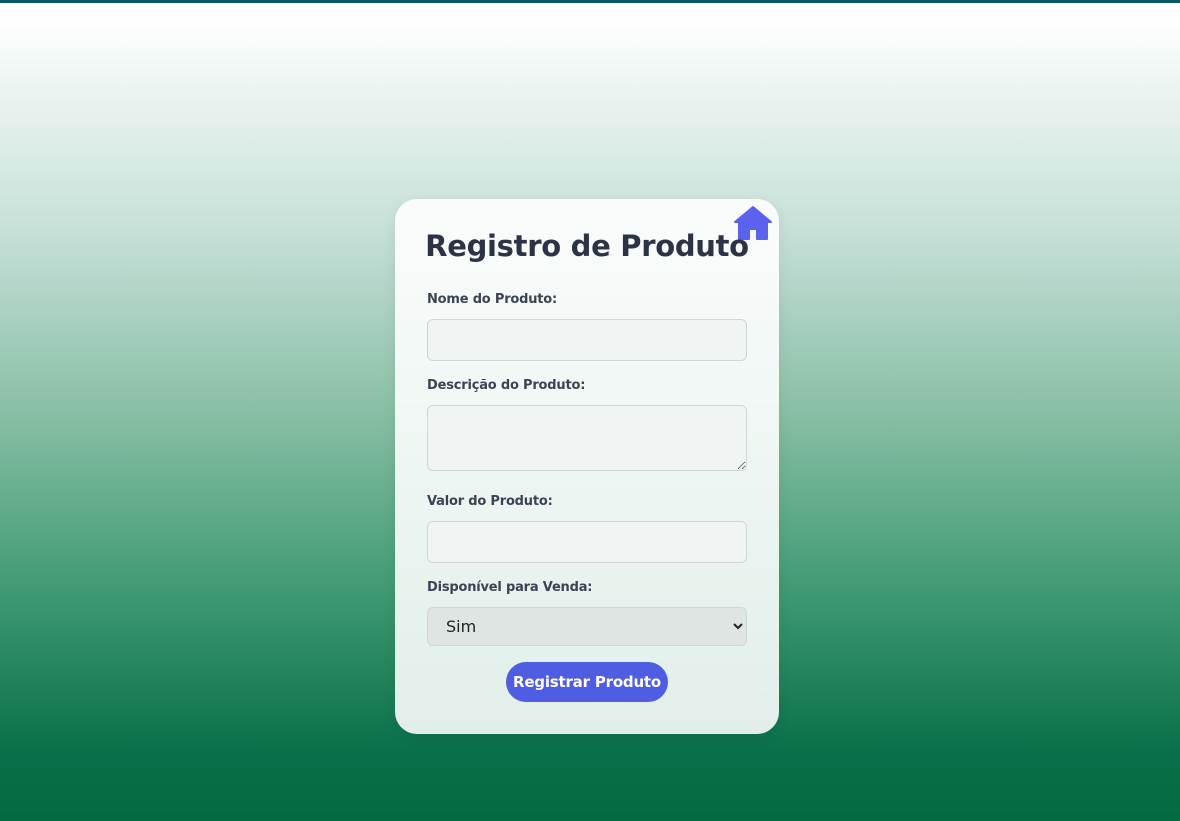  I want to click on top-accent-bar, so click(590, 1).